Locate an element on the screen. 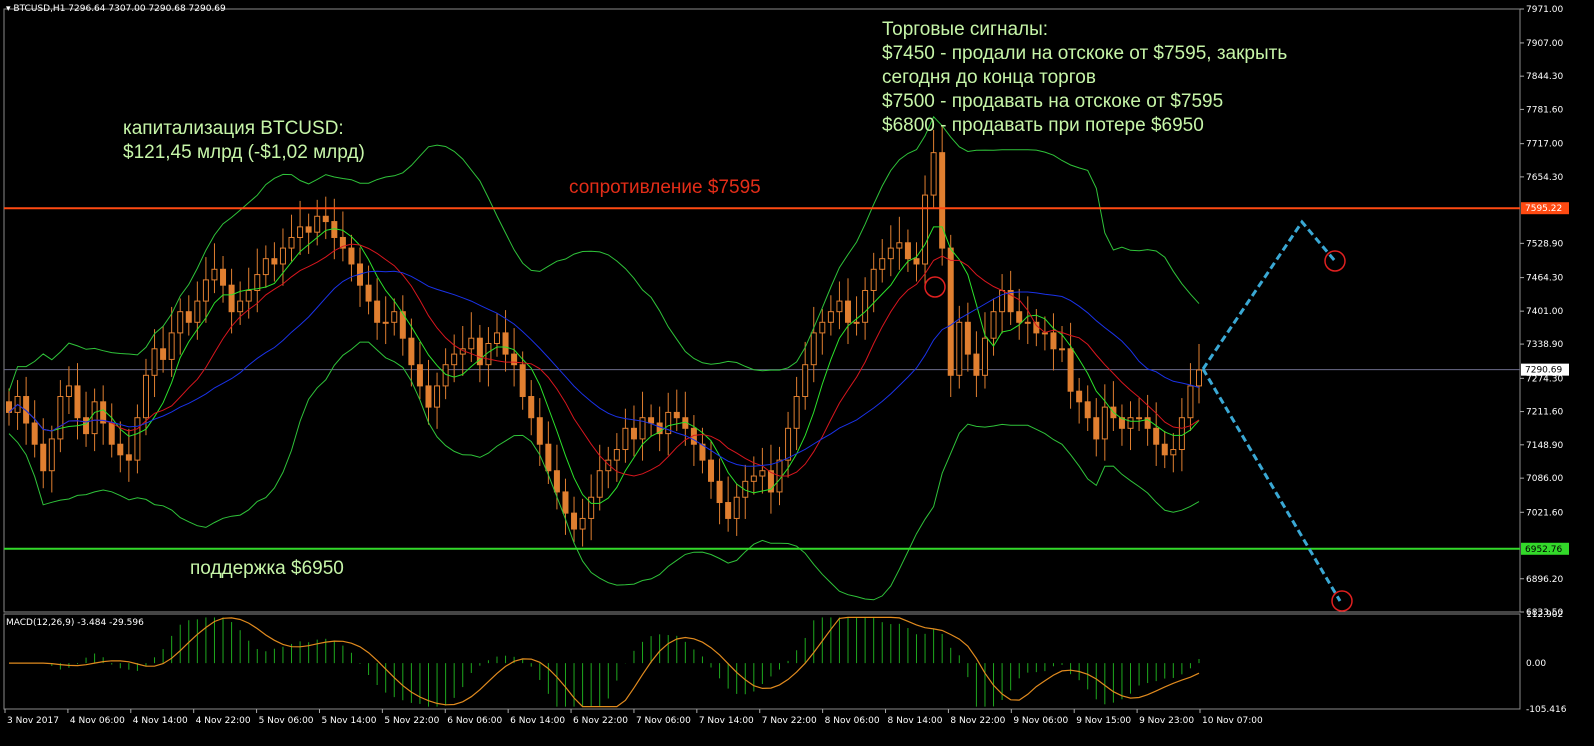 Image resolution: width=1594 pixels, height=746 pixels. ohlc-values: 7296.64 7307.00 7290.68 7290.69 is located at coordinates (147, 9).